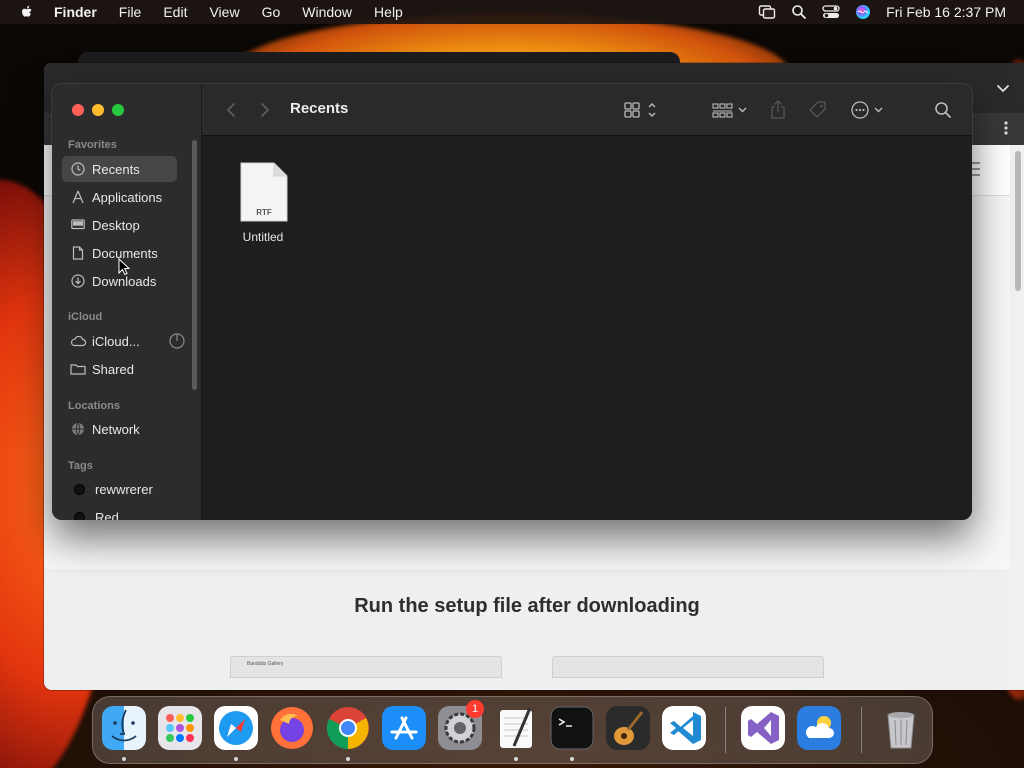 Image resolution: width=1024 pixels, height=768 pixels. I want to click on trash-icon, so click(901, 728).